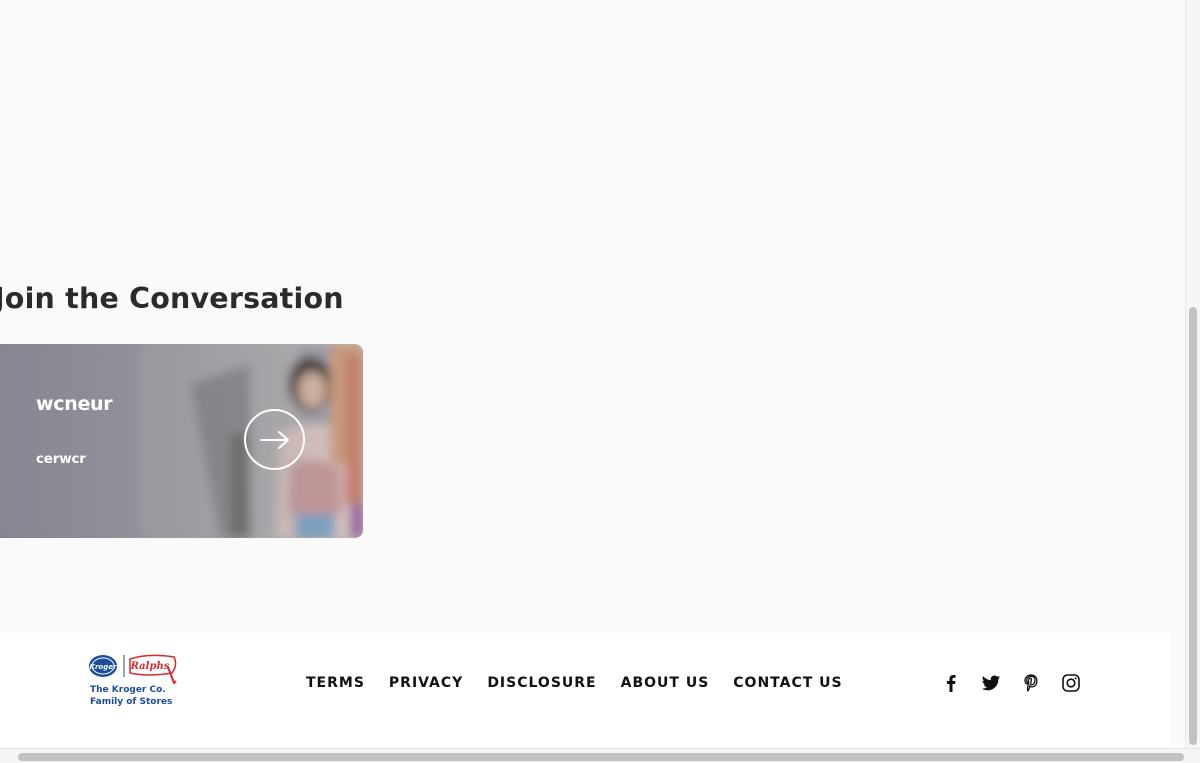  I want to click on vertical-scrollbar, so click(1192, 374).